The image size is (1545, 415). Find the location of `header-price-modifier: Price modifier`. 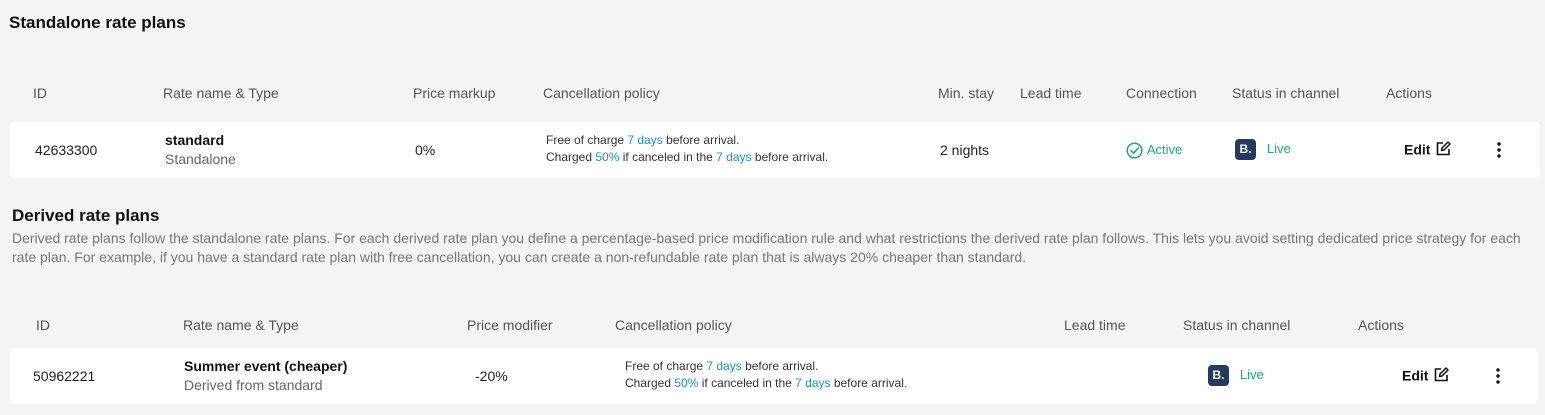

header-price-modifier: Price modifier is located at coordinates (510, 325).